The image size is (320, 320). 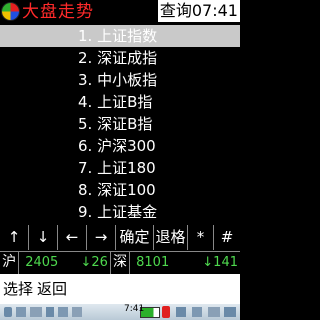 I want to click on sz-index-label: 深, so click(x=121, y=263).